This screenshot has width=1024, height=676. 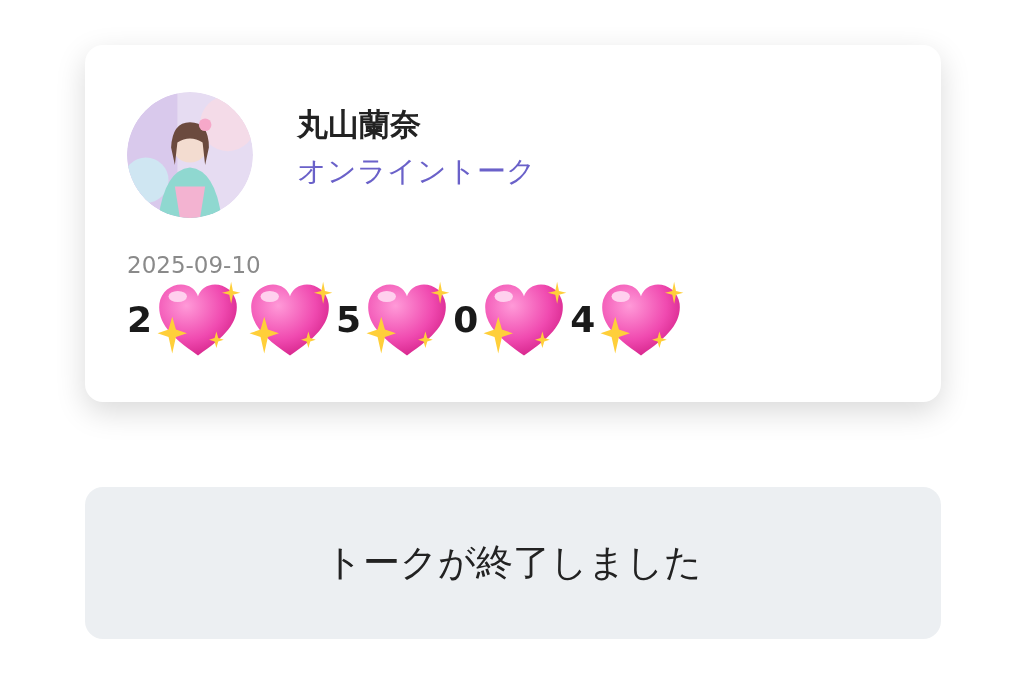 What do you see at coordinates (359, 124) in the screenshot?
I see `user-name: 丸山蘭奈` at bounding box center [359, 124].